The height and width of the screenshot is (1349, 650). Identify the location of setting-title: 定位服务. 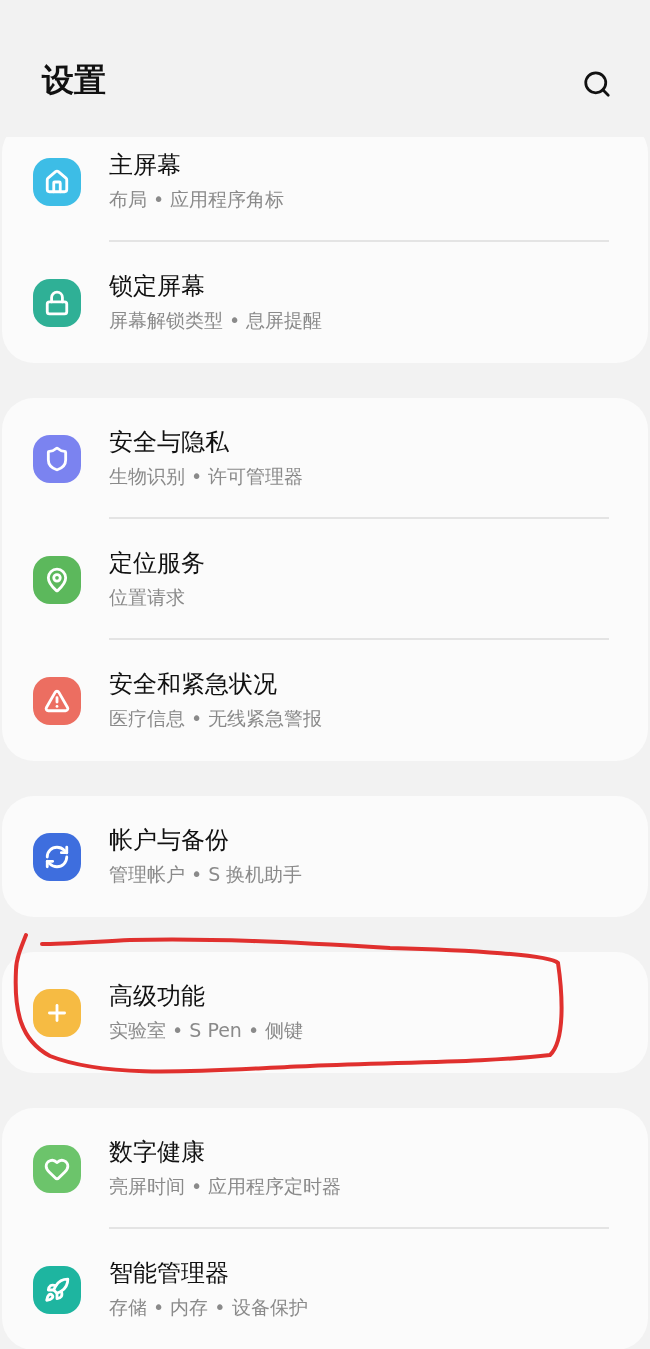
(157, 562).